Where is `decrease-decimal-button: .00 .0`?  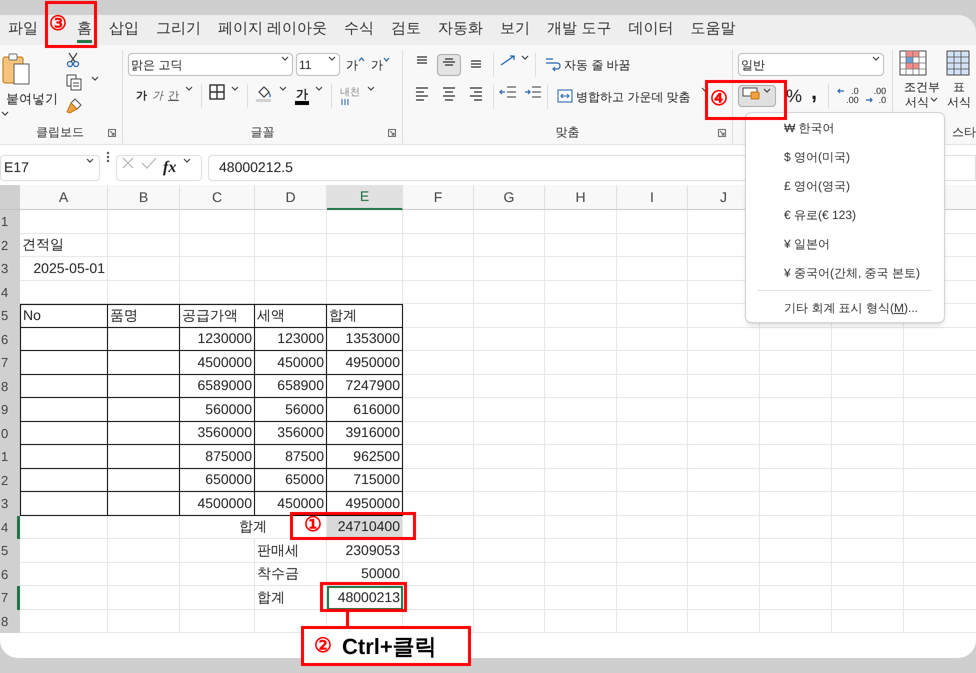 decrease-decimal-button: .00 .0 is located at coordinates (875, 96).